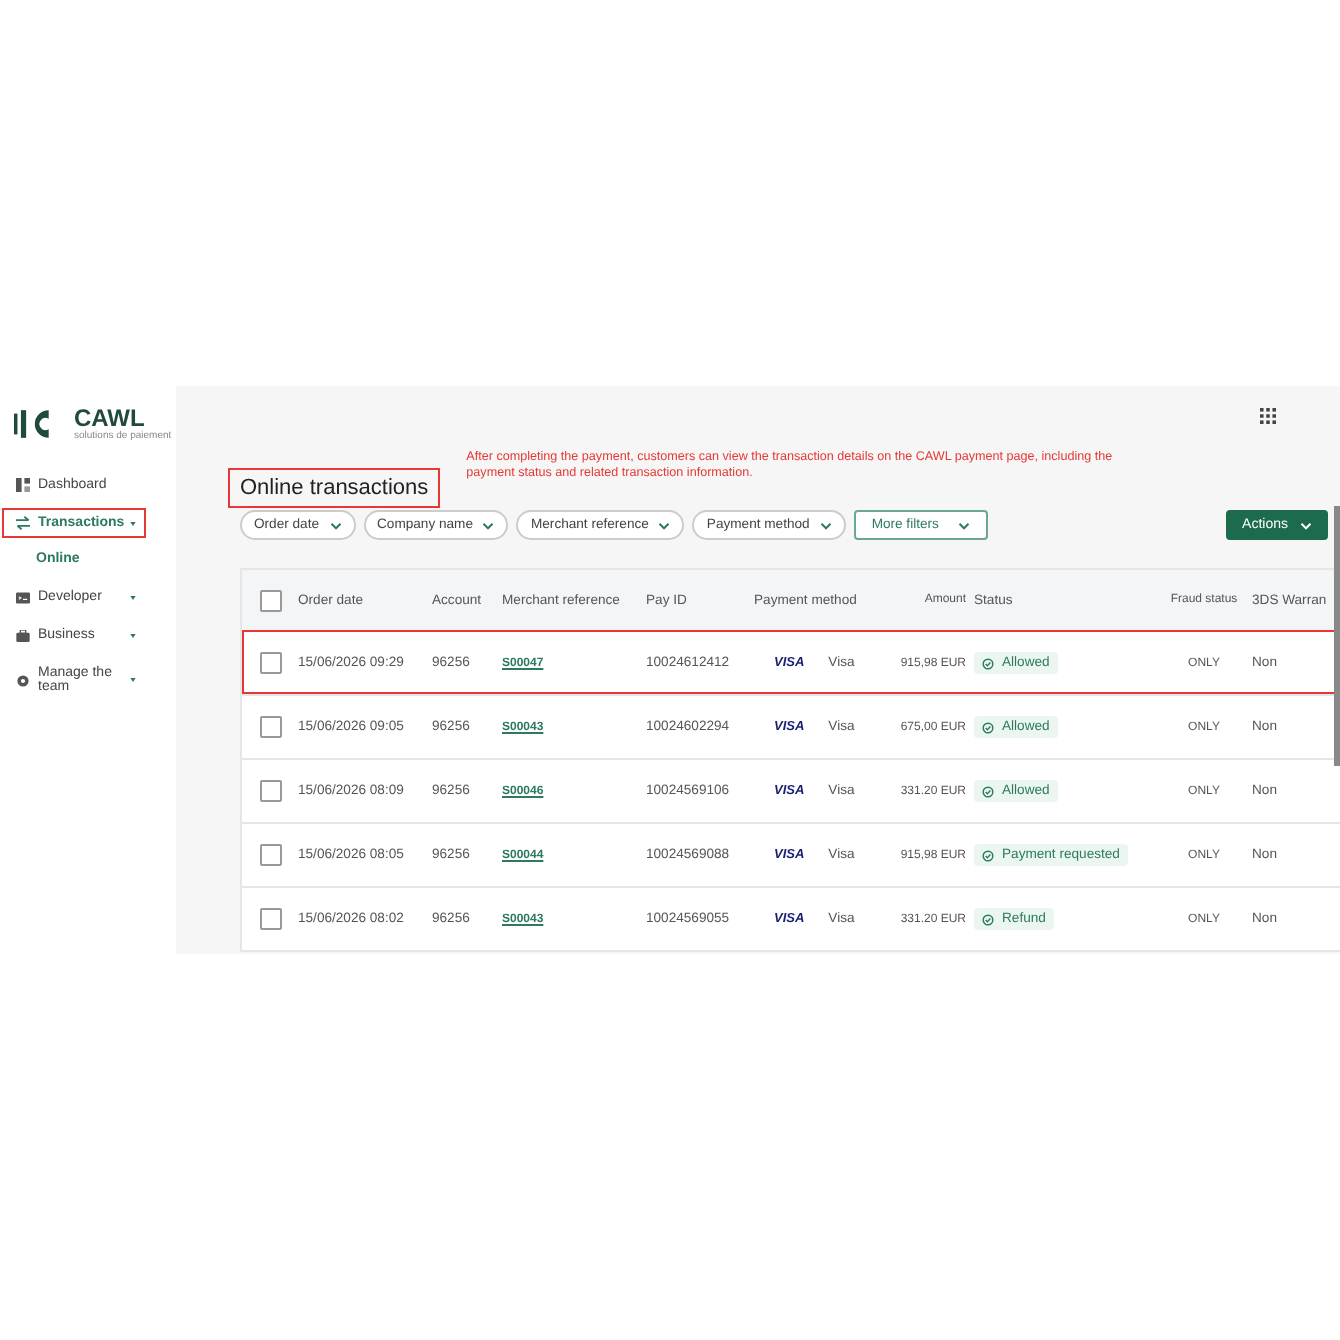  What do you see at coordinates (23, 635) in the screenshot?
I see `briefcase-icon` at bounding box center [23, 635].